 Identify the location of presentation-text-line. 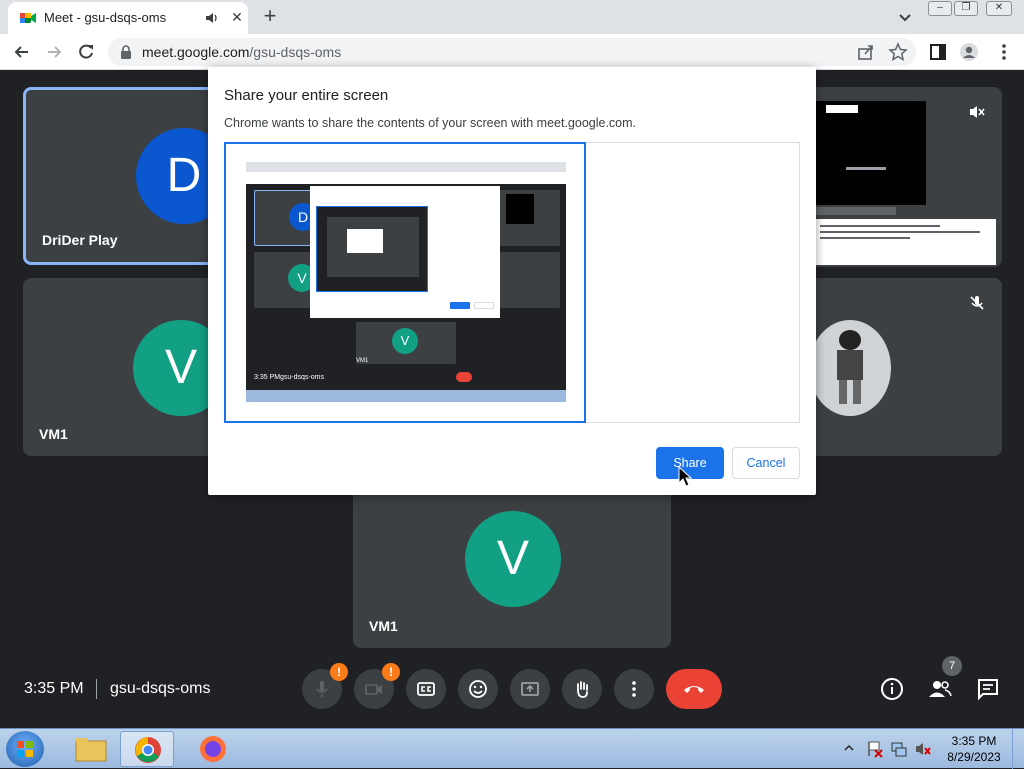
(866, 168).